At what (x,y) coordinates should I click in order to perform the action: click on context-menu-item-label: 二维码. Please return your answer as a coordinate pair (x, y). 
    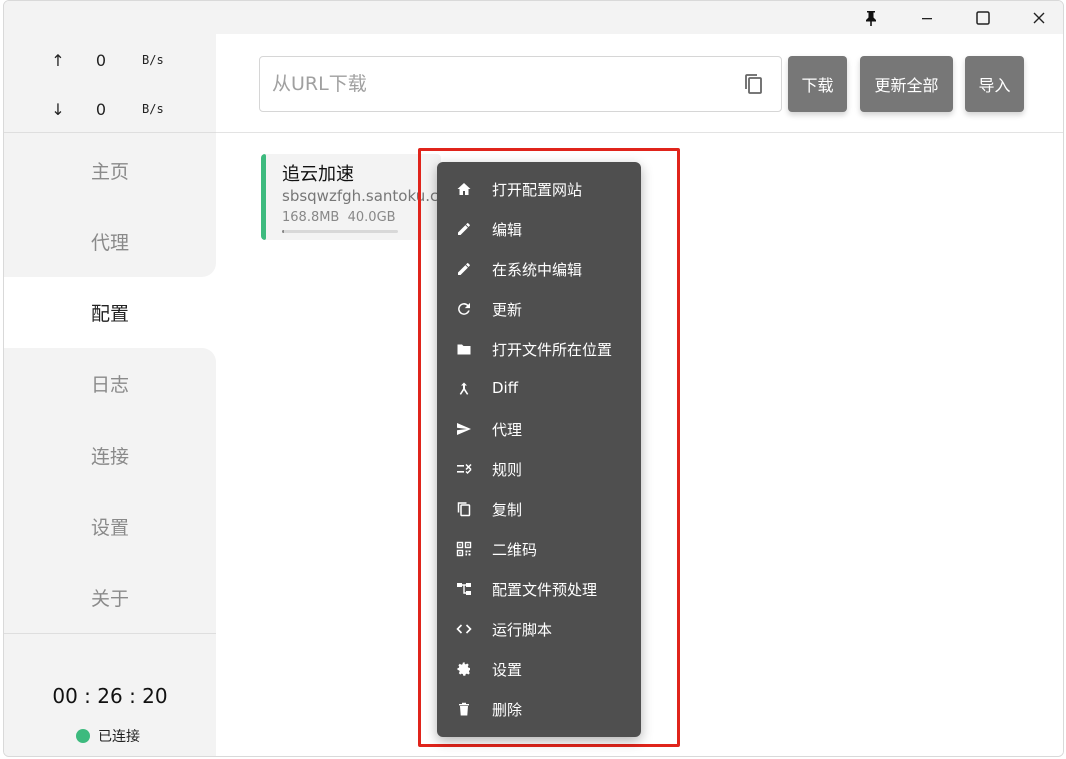
    Looking at the image, I should click on (515, 550).